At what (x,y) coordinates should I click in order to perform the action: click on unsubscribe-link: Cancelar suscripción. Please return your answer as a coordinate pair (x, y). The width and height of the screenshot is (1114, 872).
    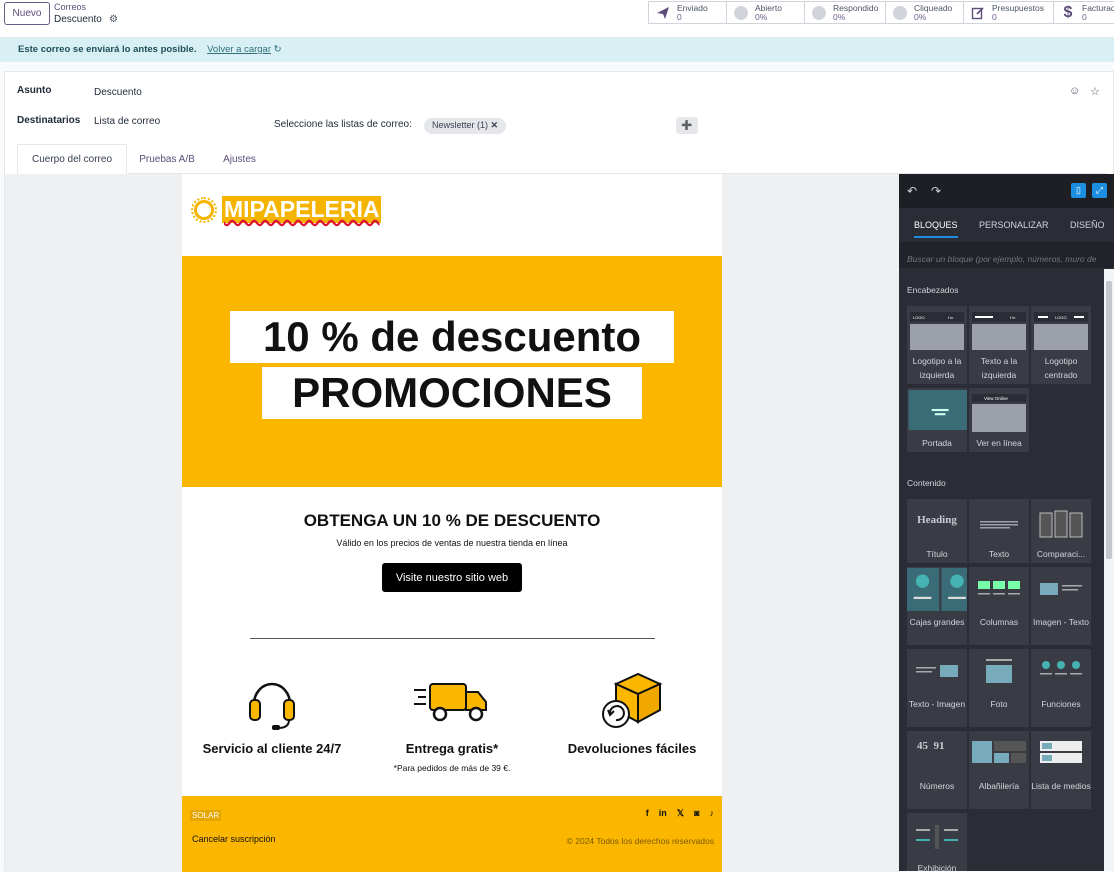
    Looking at the image, I should click on (234, 839).